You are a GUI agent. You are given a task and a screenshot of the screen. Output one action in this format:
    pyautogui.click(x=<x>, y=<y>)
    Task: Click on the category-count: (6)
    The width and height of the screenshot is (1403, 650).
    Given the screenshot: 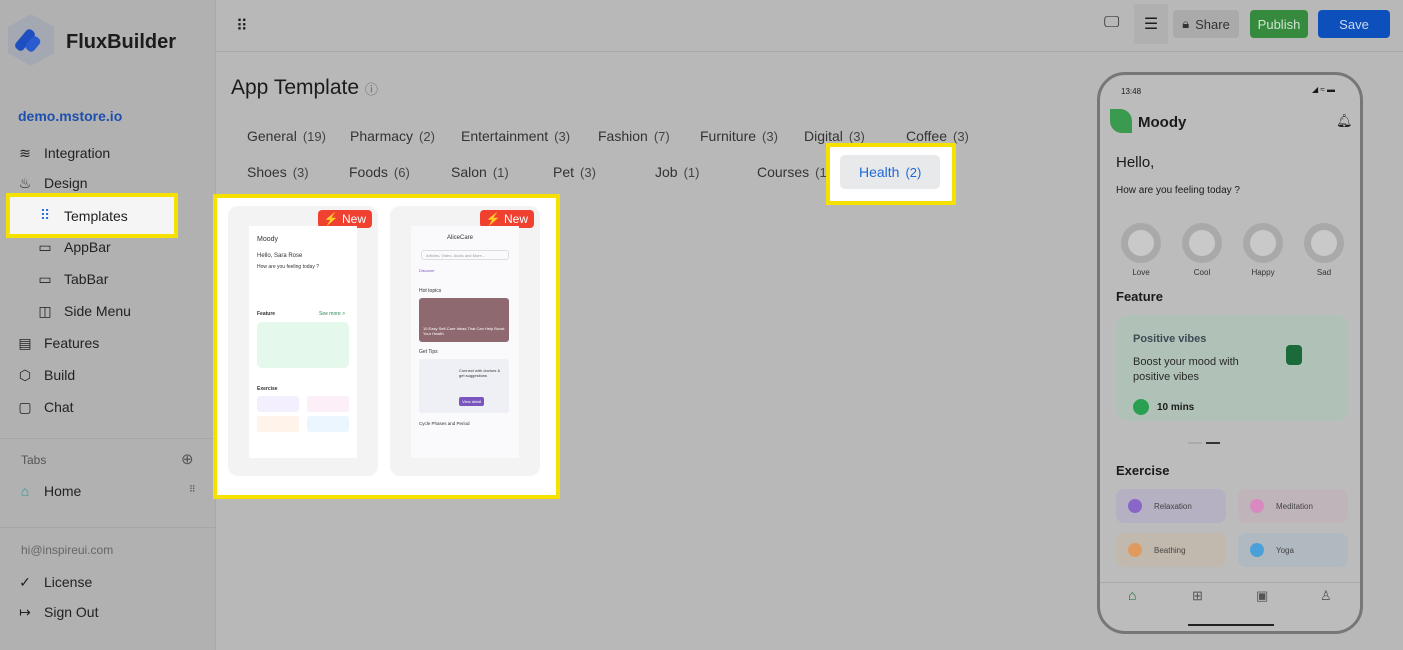 What is the action you would take?
    pyautogui.click(x=401, y=172)
    